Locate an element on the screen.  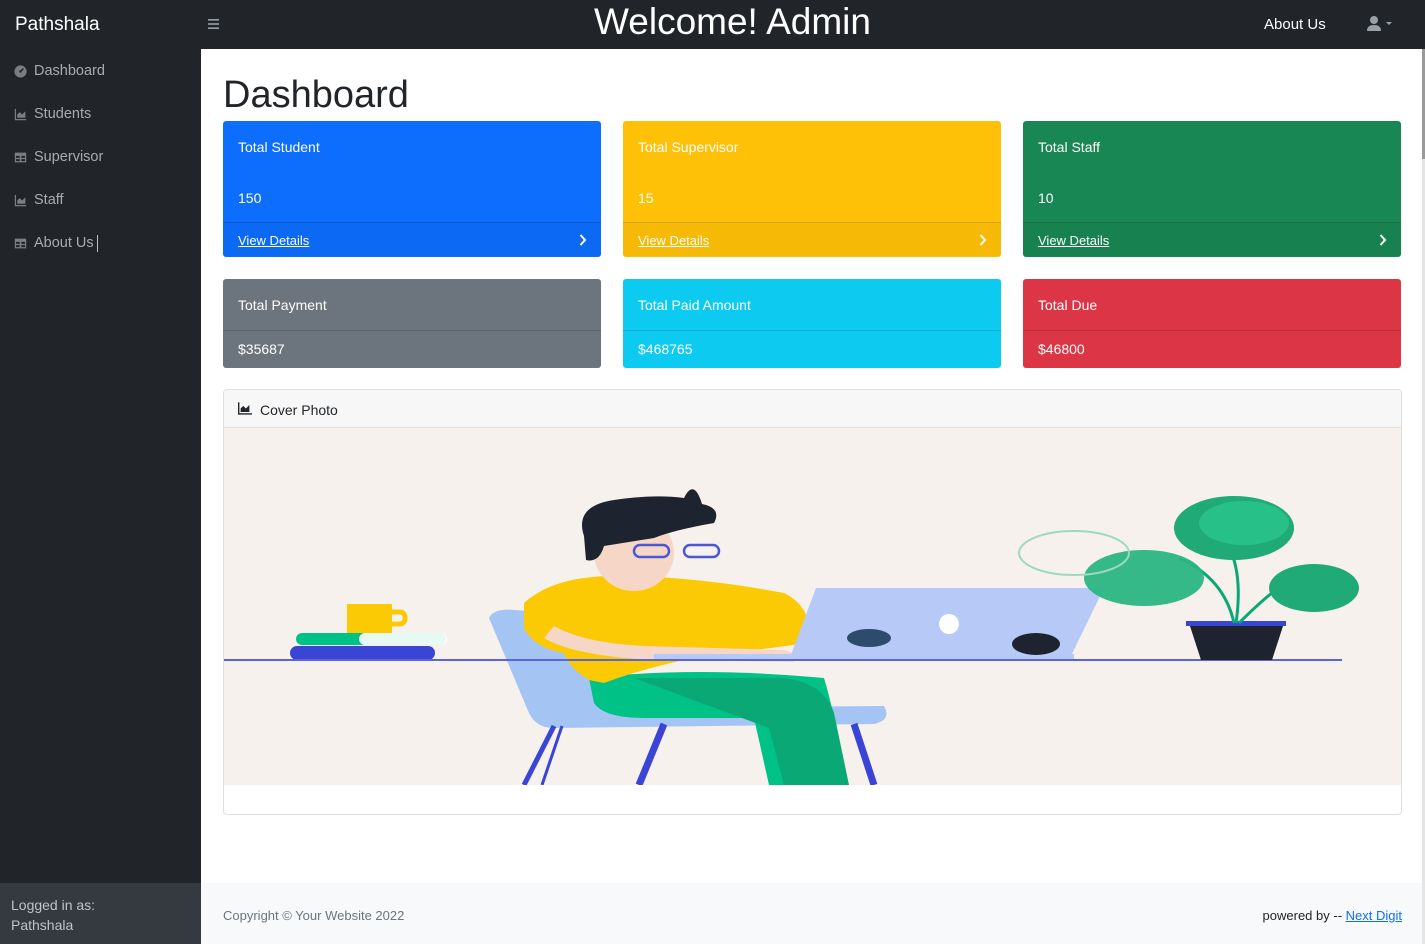
sidebar-item-dashboard: Dashboard is located at coordinates (100, 71).